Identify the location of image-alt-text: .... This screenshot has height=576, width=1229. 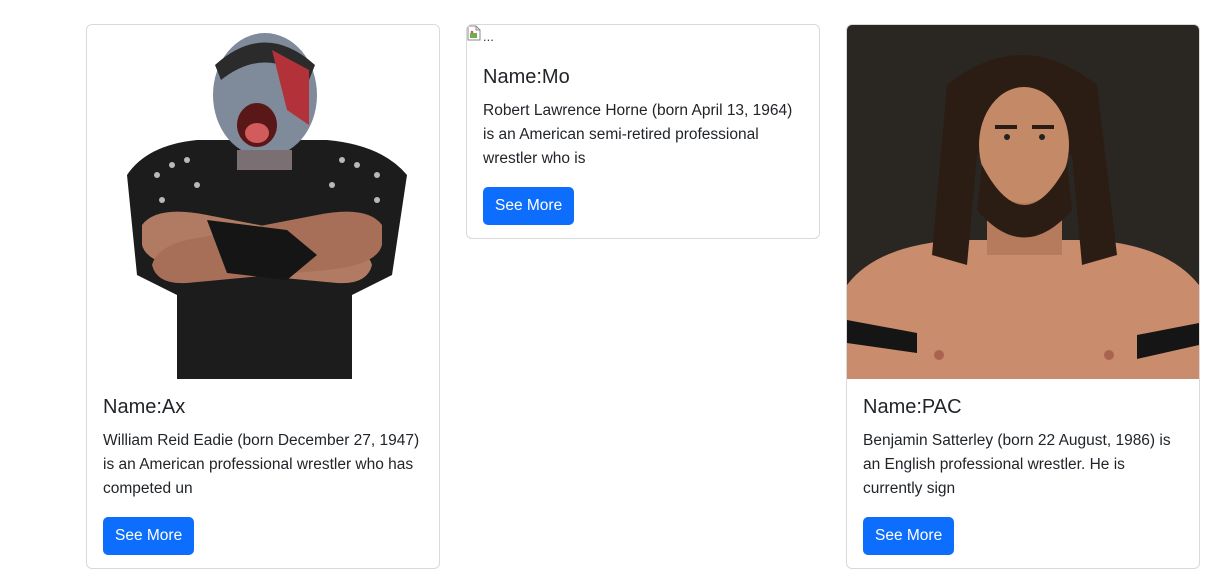
(488, 36).